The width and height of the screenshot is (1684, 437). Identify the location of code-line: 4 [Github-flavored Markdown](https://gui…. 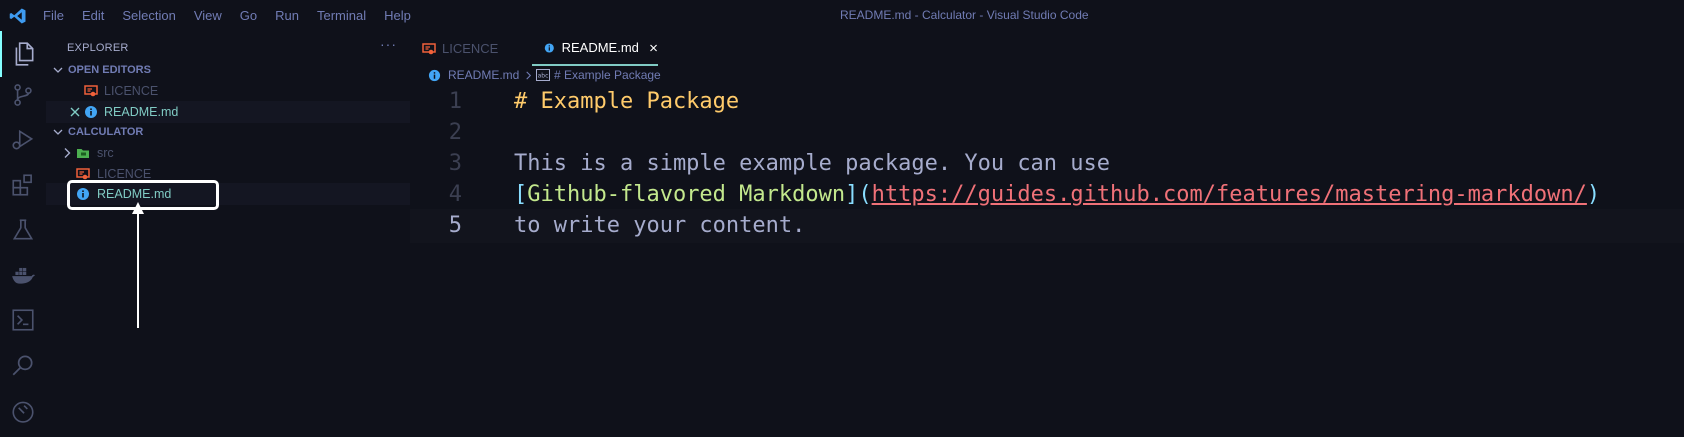
(1047, 195).